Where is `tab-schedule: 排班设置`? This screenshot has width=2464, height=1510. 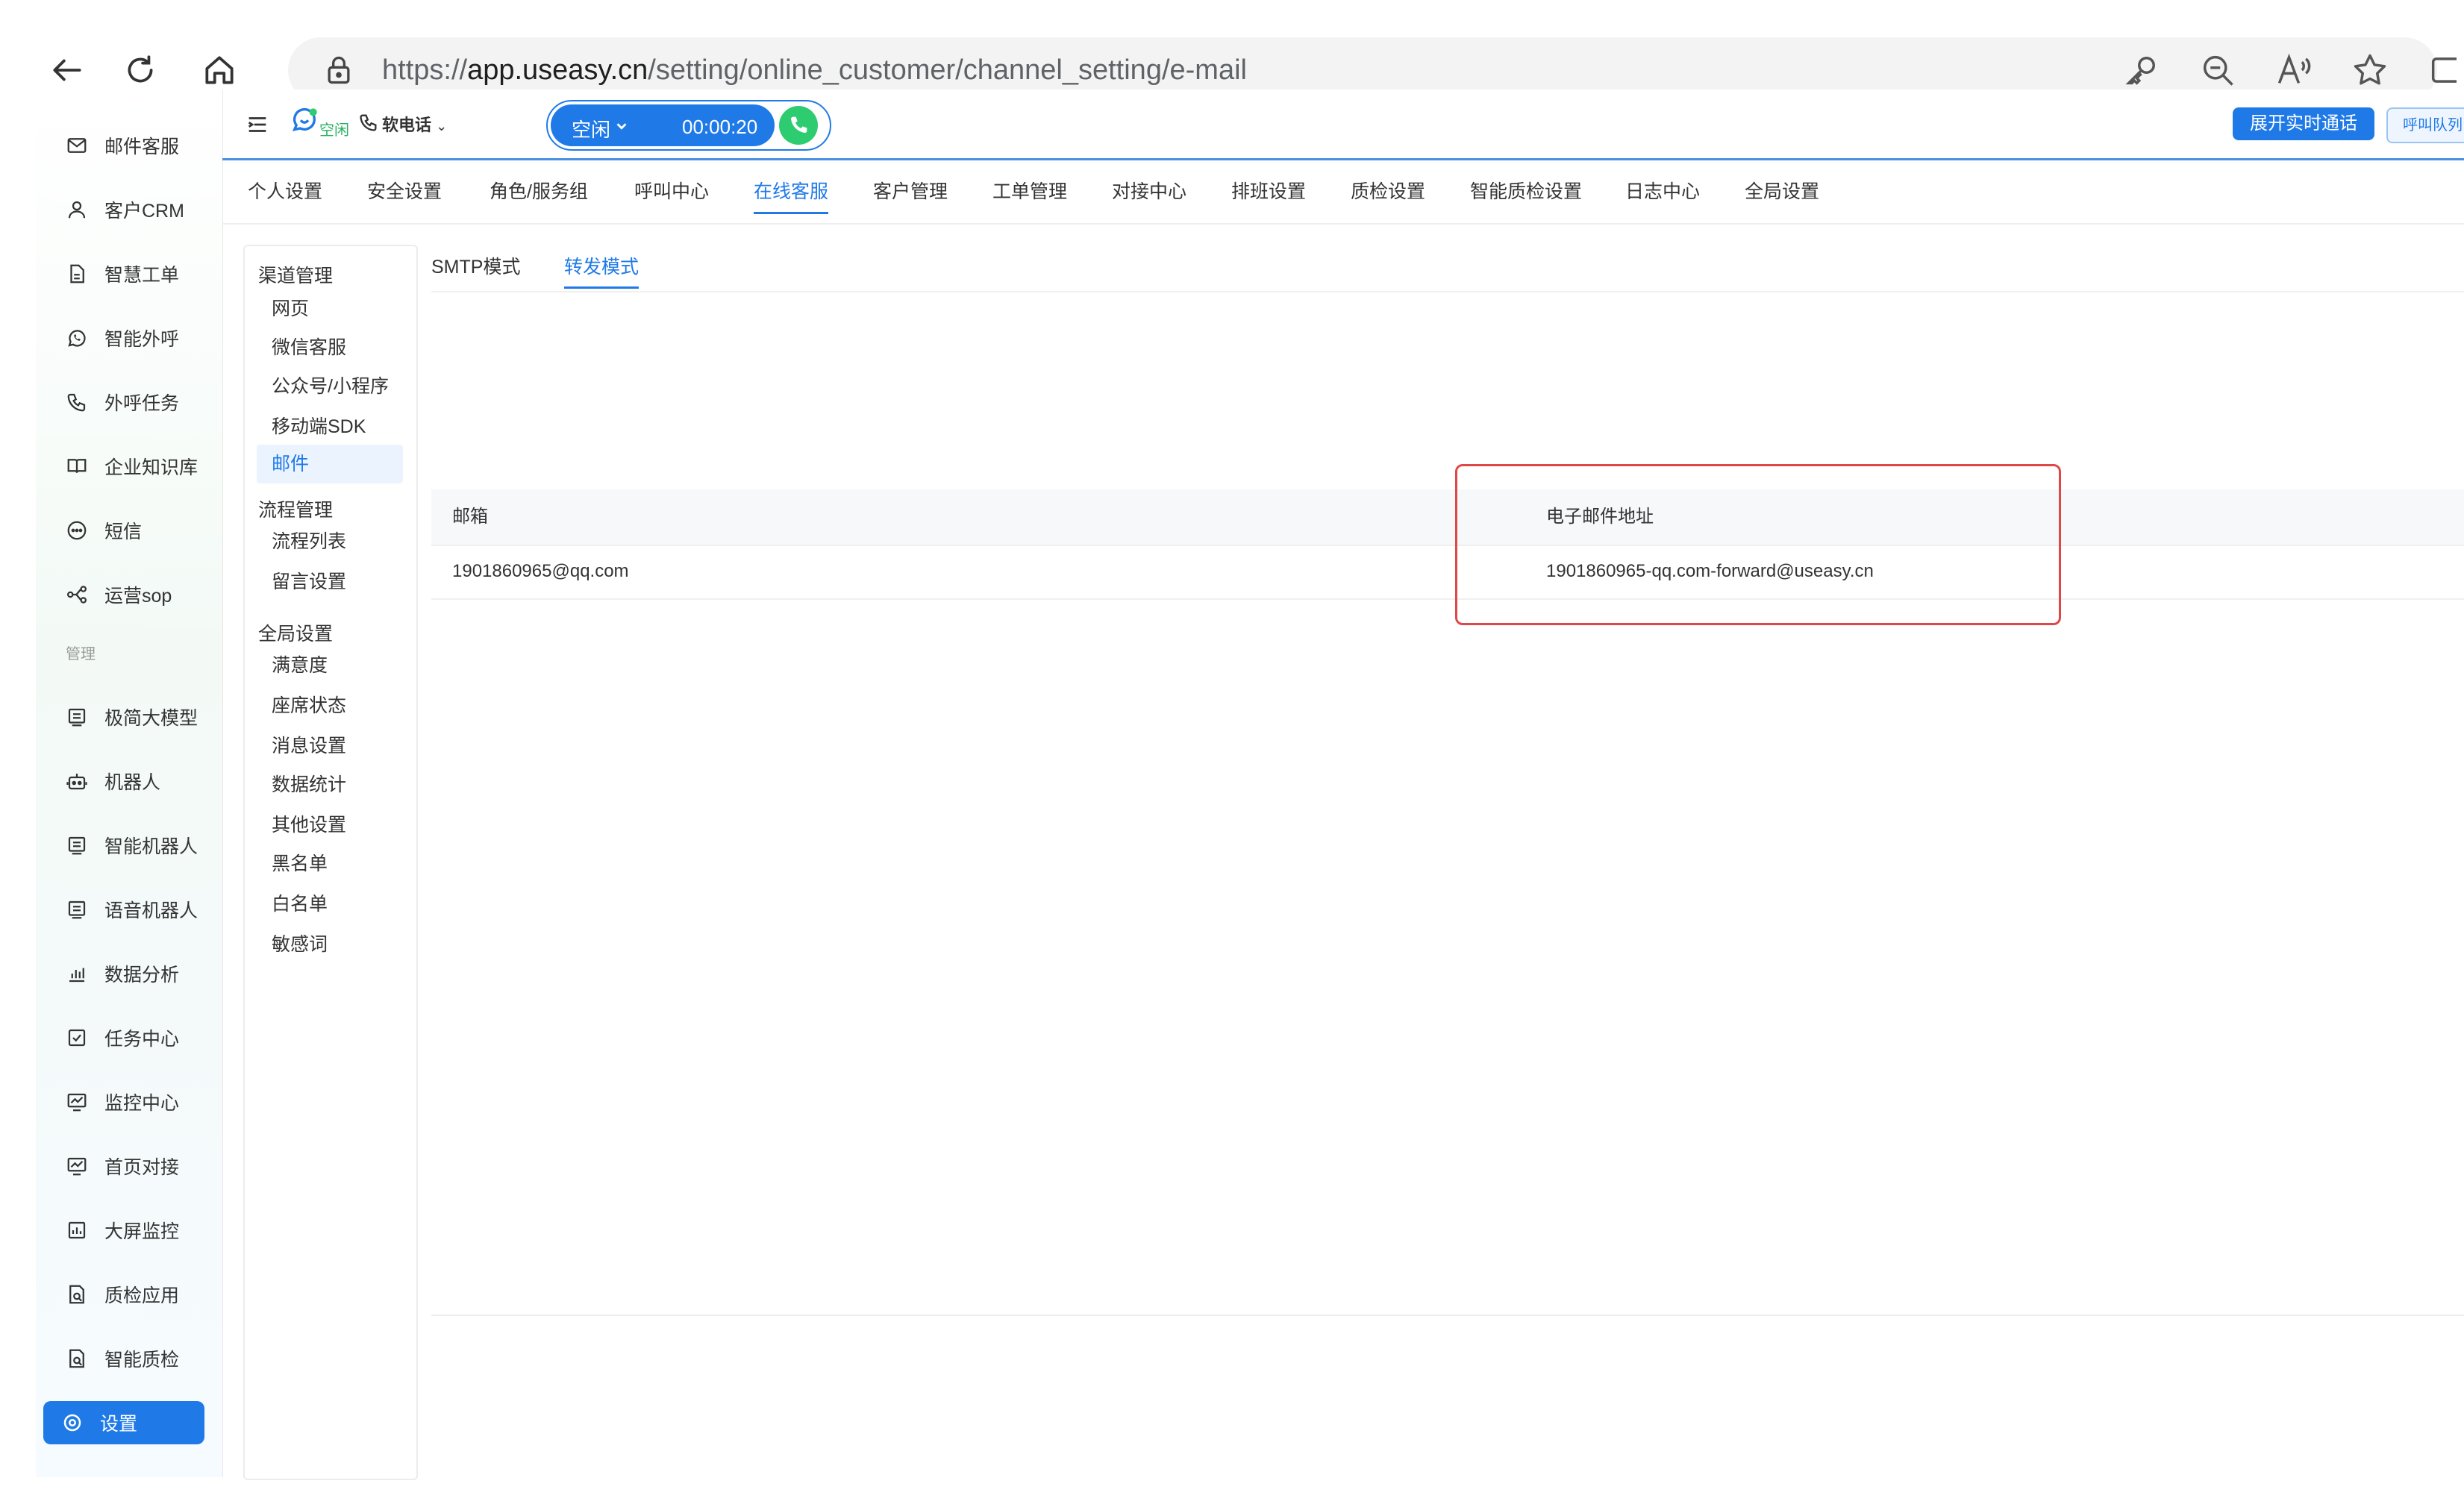 tab-schedule: 排班设置 is located at coordinates (1268, 191).